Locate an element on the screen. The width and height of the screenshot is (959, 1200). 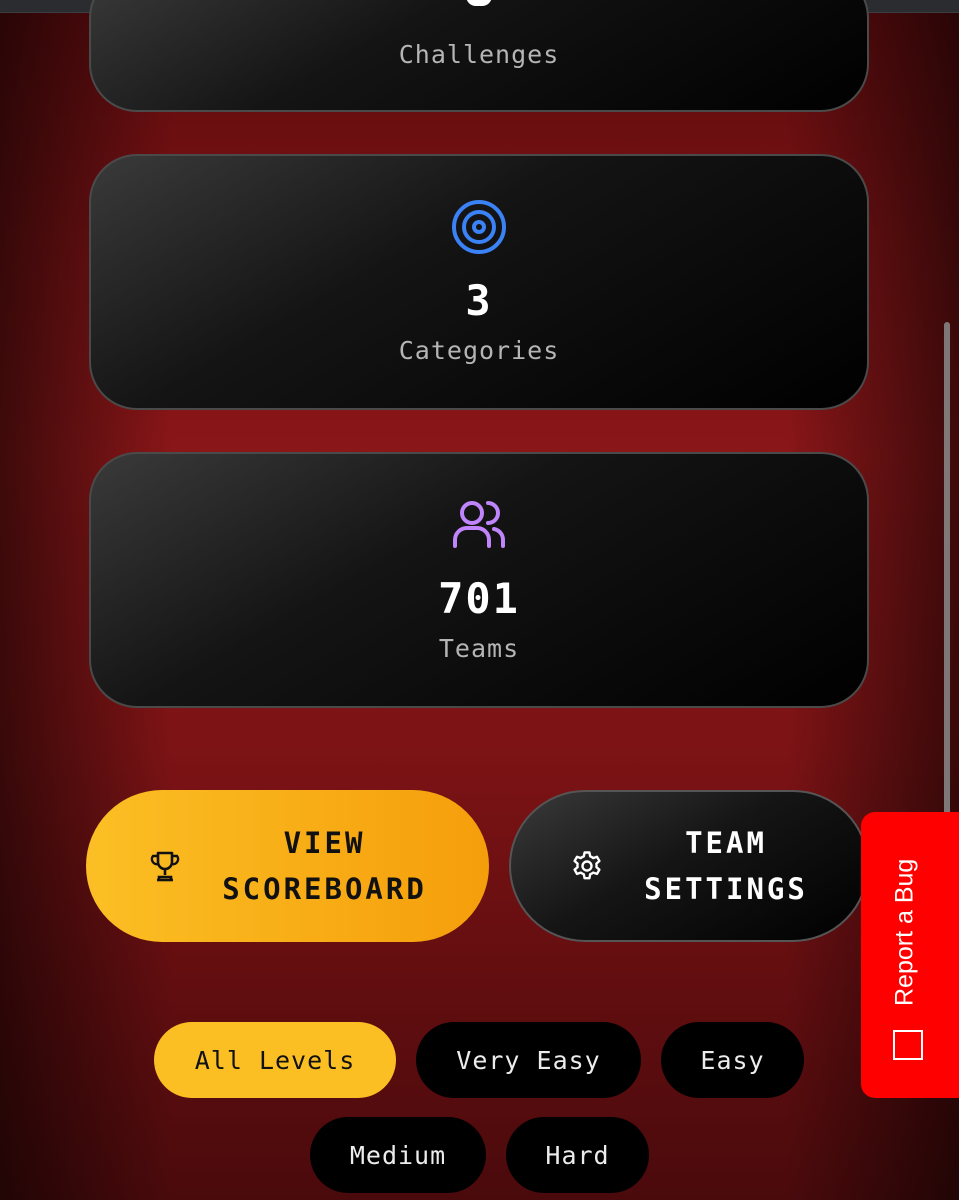
view-scoreboard-button: VIEW SCOREBOARD is located at coordinates (287, 866).